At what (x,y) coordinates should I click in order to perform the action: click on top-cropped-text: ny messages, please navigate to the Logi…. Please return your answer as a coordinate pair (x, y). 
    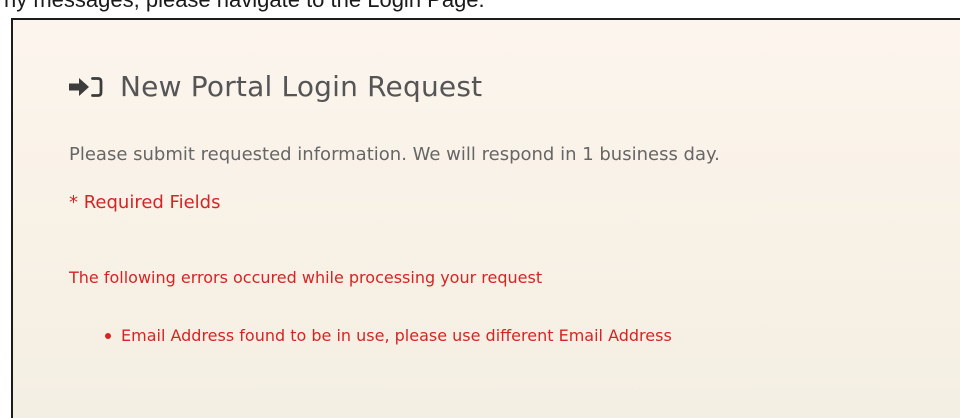
    Looking at the image, I should click on (480, 9).